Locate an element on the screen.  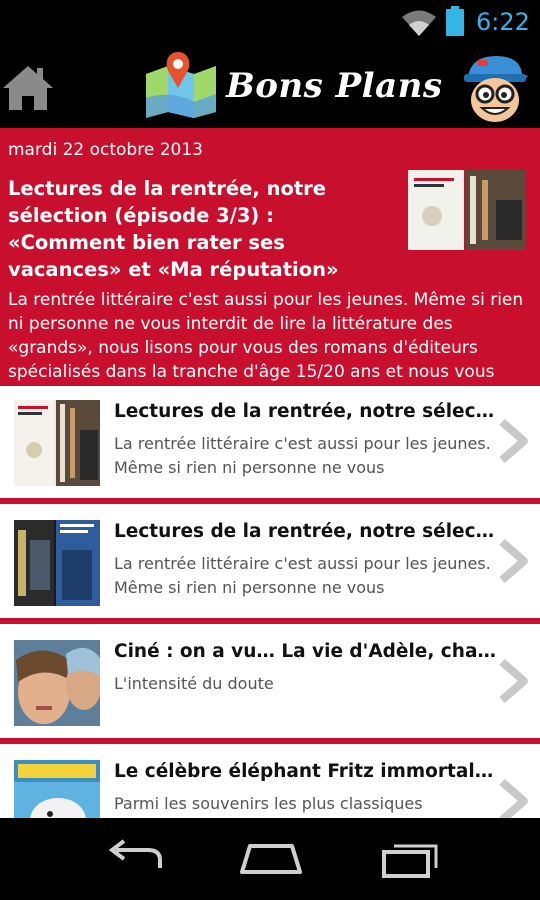
item-excerpt: Parmi les souvenirs les plus classiques is located at coordinates (268, 803).